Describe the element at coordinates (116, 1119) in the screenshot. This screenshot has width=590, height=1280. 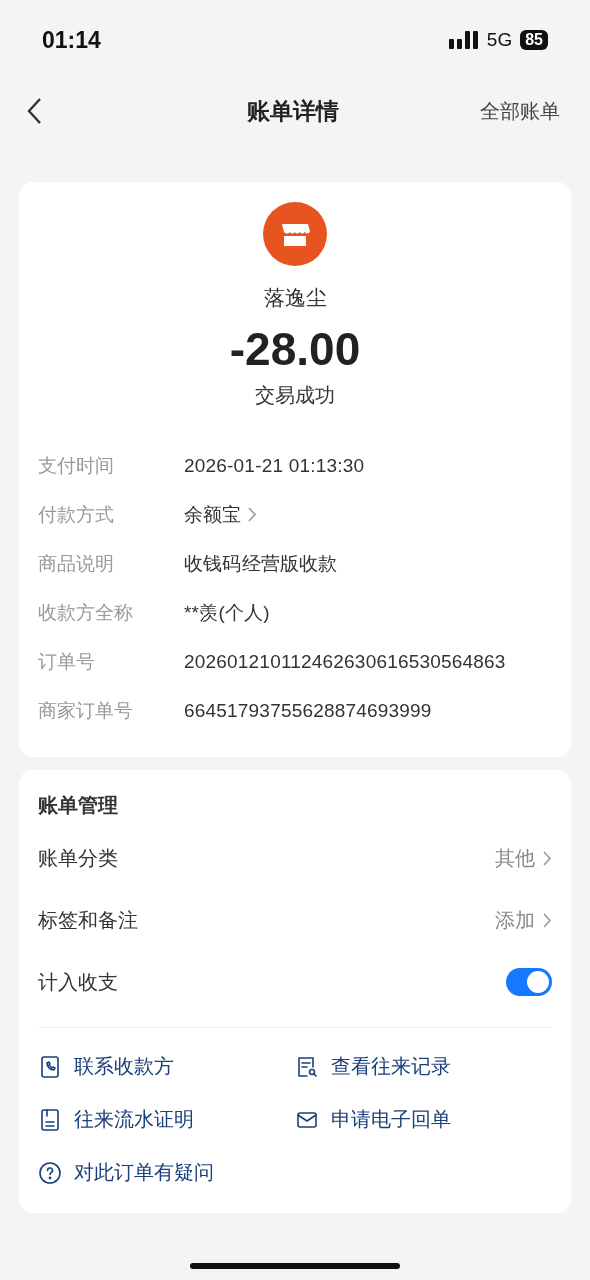
I see `action-link: 往来流水证明` at that location.